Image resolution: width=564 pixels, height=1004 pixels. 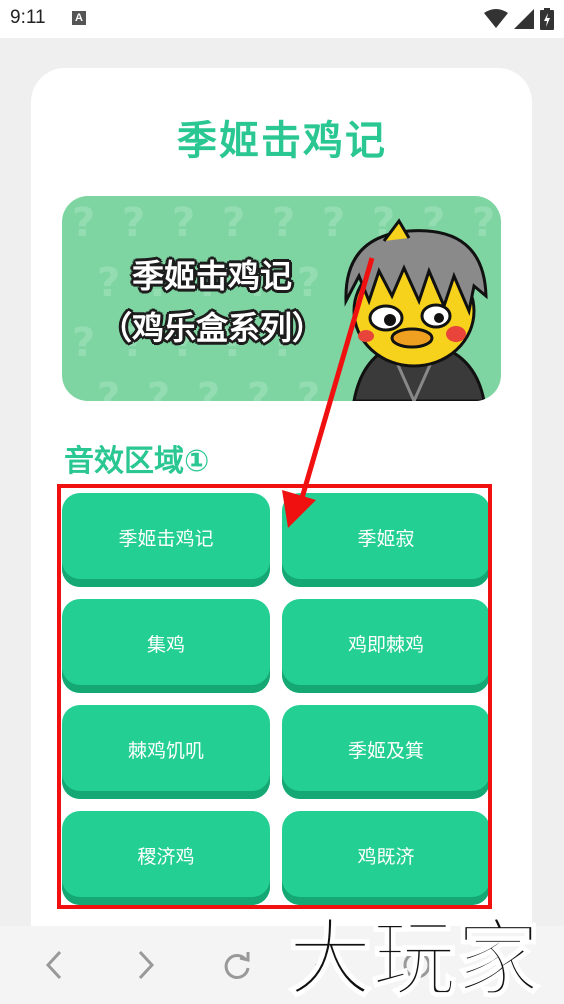 I want to click on sound-button: 季姬击鸡记, so click(x=166, y=540).